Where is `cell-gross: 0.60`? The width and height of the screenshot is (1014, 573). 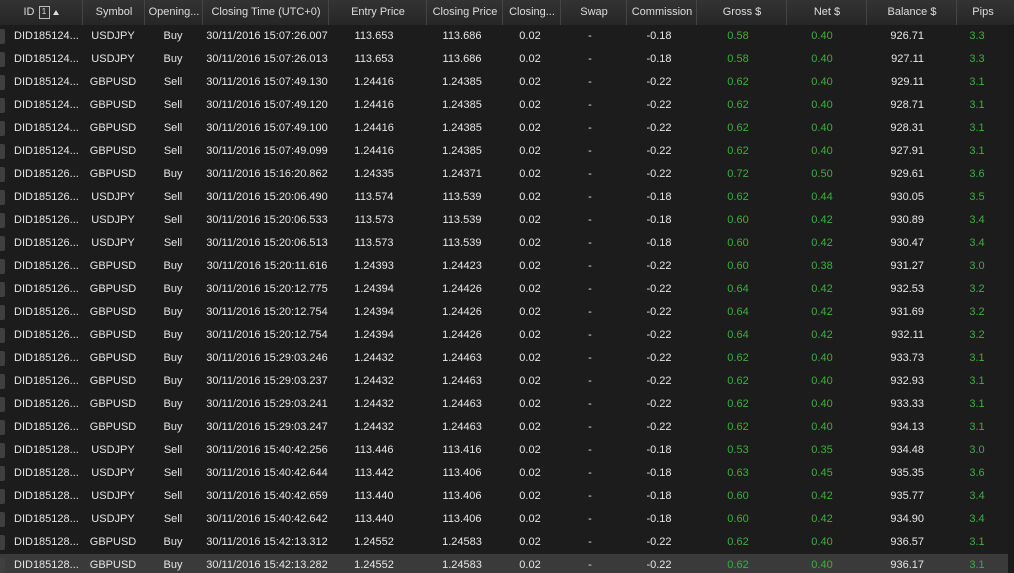
cell-gross: 0.60 is located at coordinates (738, 243).